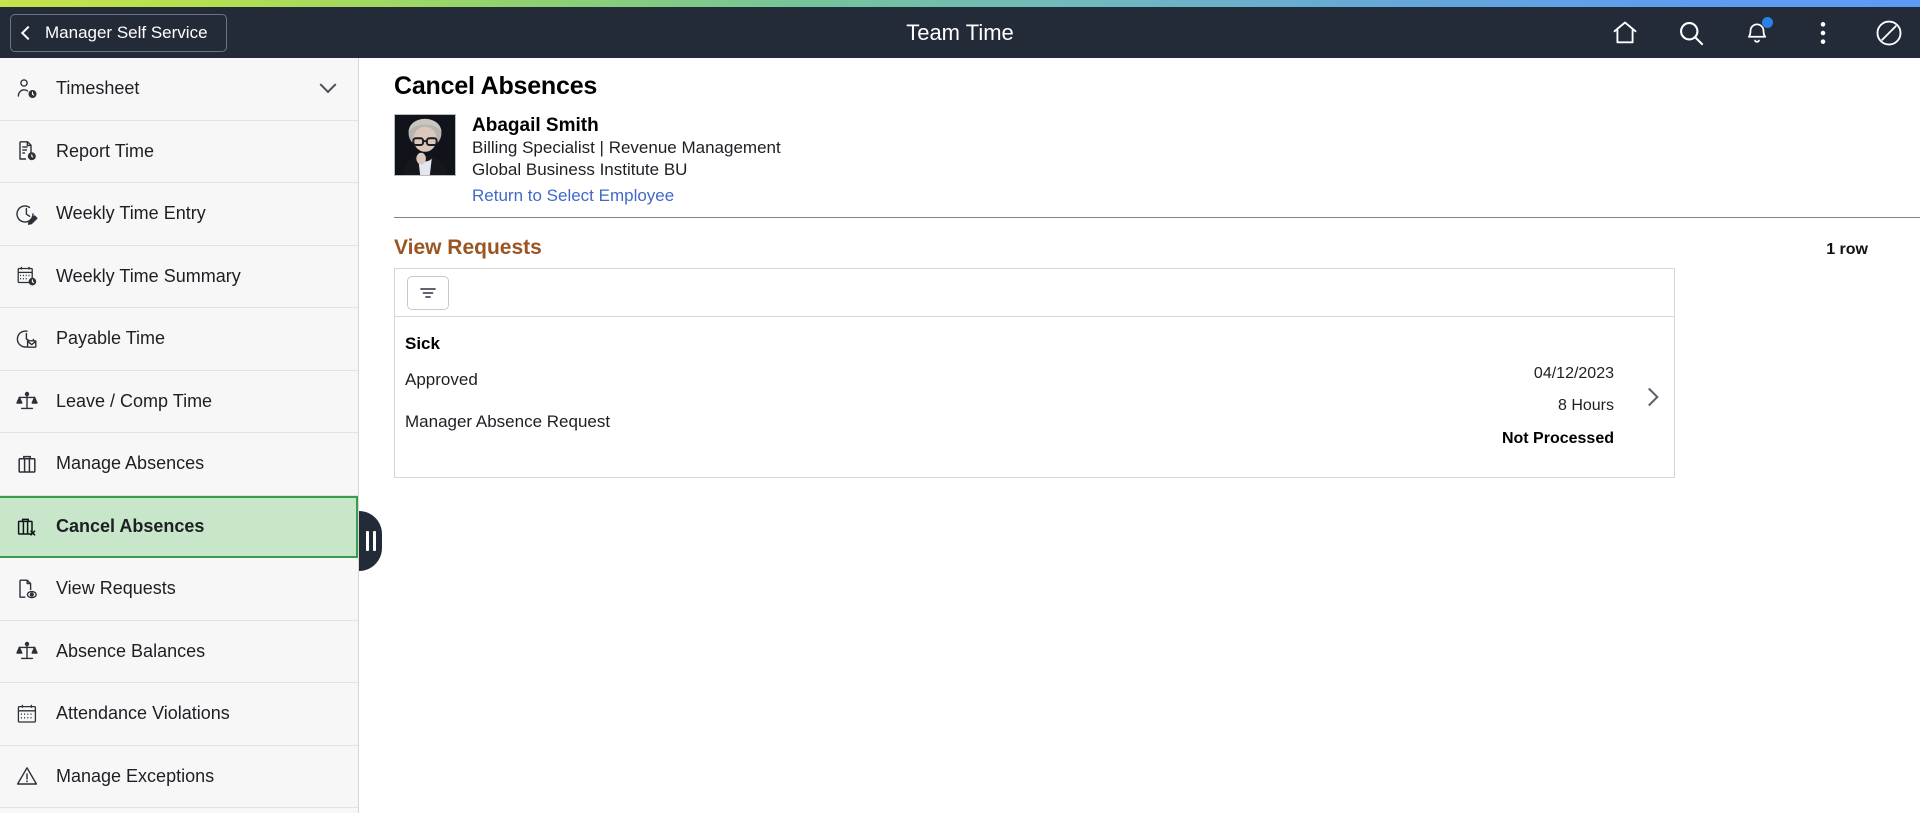 The height and width of the screenshot is (813, 1920). What do you see at coordinates (116, 588) in the screenshot?
I see `sidebar-item-label: View Requests` at bounding box center [116, 588].